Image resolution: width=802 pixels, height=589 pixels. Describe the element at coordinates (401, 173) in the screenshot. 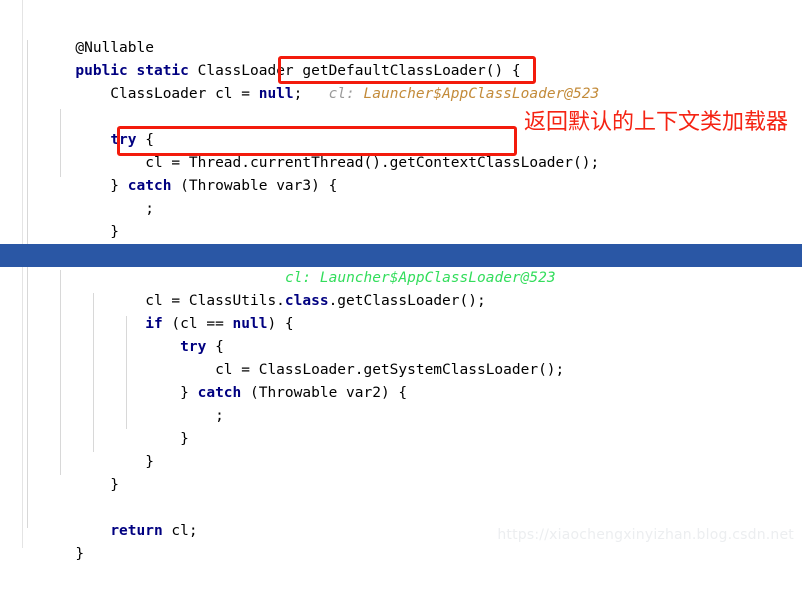

I see `code-line: } catch (Throwable var3) {` at that location.